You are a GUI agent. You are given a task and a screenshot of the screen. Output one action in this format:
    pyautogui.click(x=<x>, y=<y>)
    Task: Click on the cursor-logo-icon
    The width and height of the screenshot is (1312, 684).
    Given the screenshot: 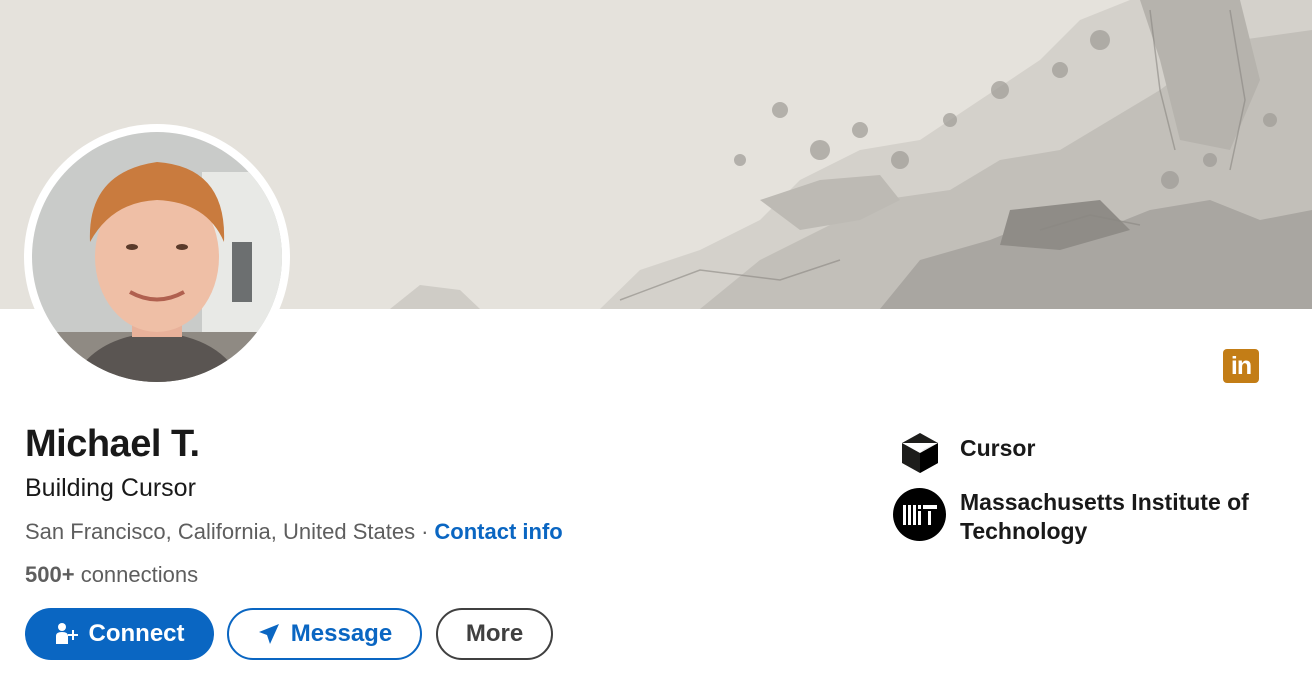 What is the action you would take?
    pyautogui.click(x=919, y=452)
    